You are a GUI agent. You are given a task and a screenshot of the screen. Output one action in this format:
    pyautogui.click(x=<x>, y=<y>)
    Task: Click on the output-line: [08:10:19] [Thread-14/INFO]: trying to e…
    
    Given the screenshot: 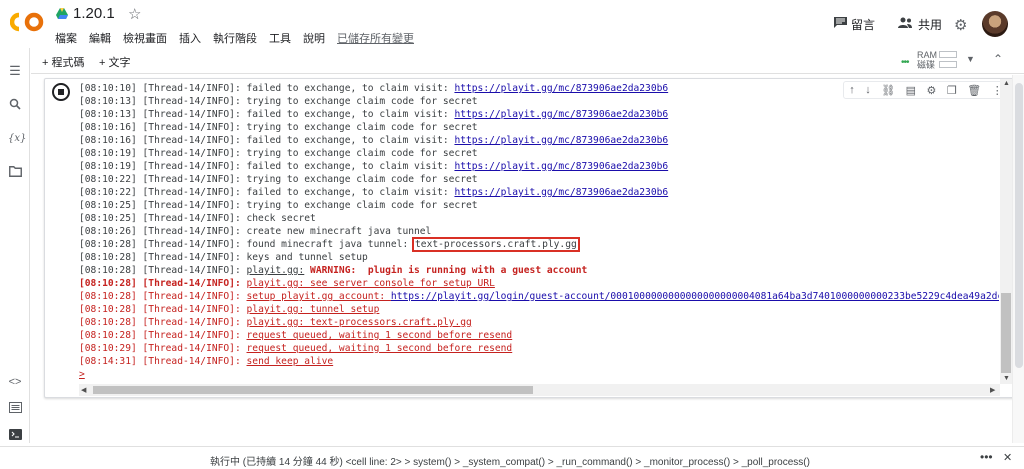 What is the action you would take?
    pyautogui.click(x=539, y=153)
    